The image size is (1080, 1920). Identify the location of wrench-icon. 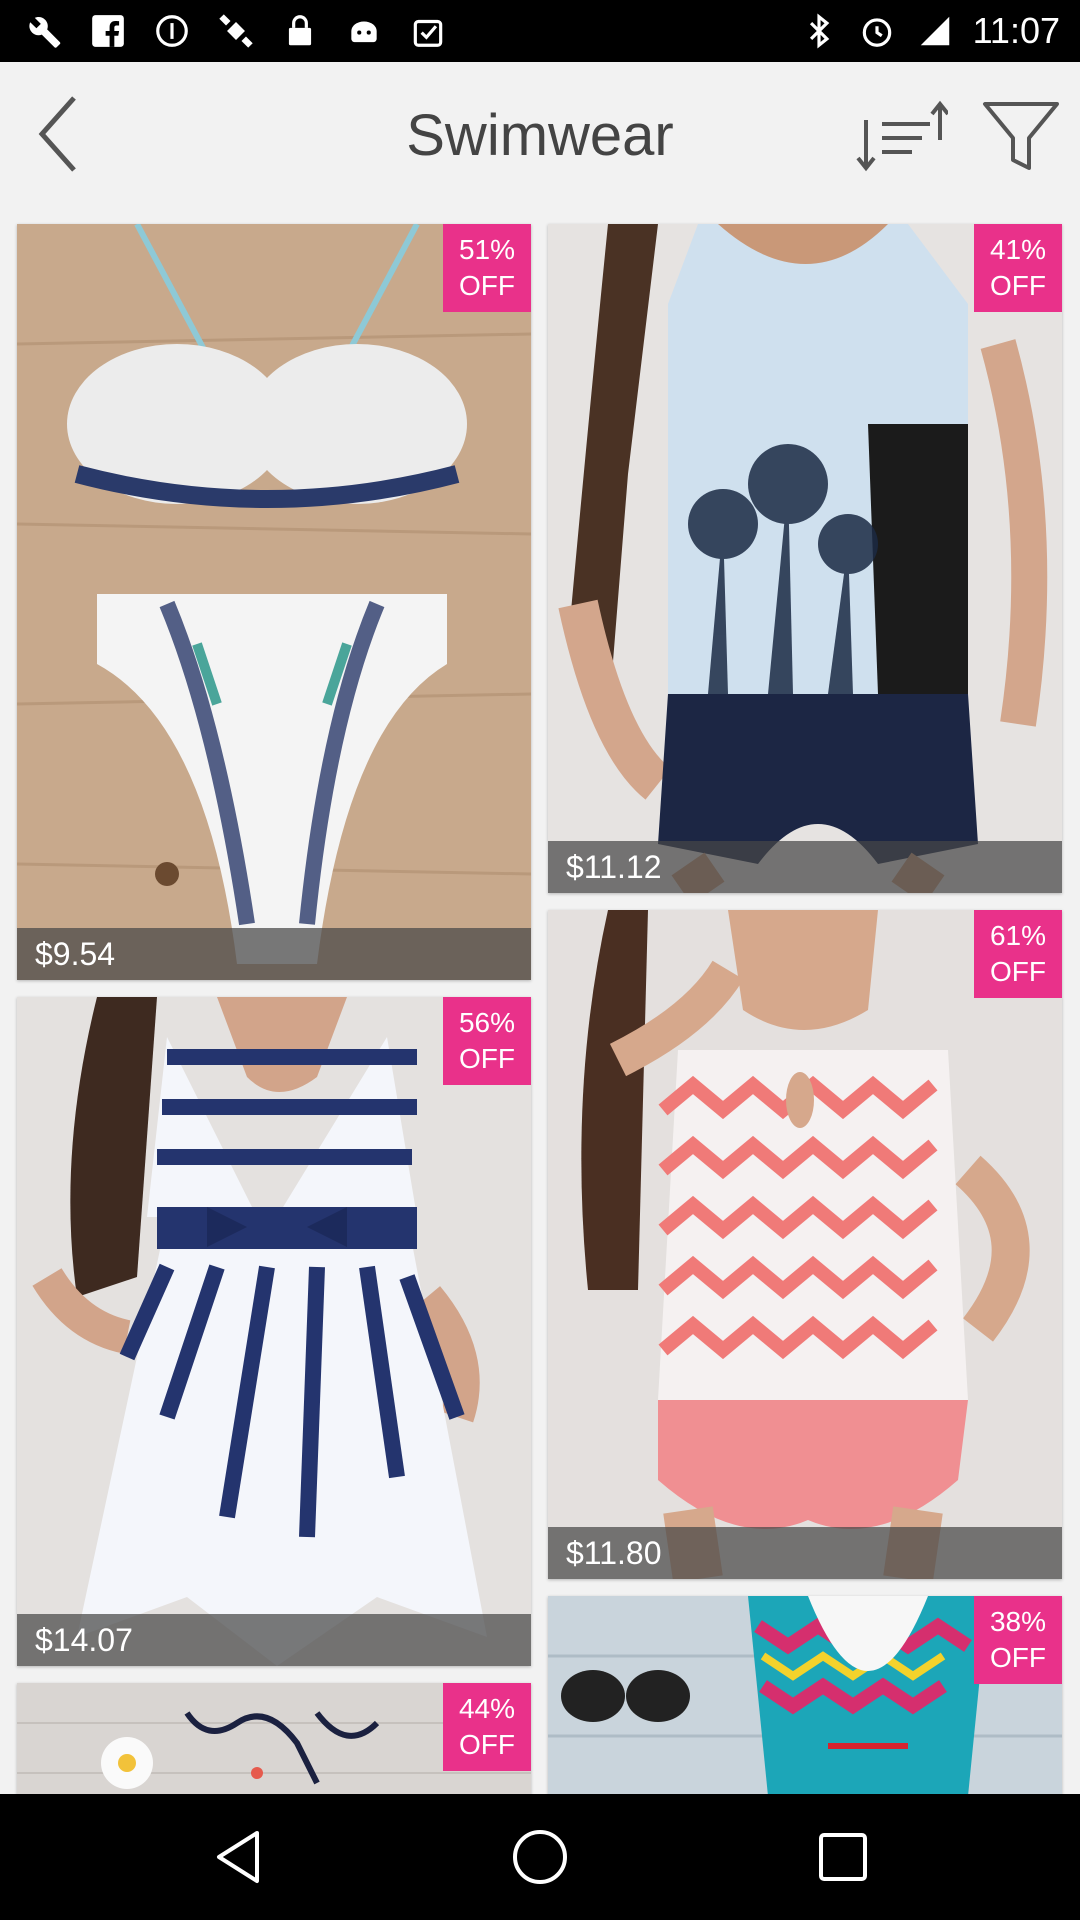
(44, 31).